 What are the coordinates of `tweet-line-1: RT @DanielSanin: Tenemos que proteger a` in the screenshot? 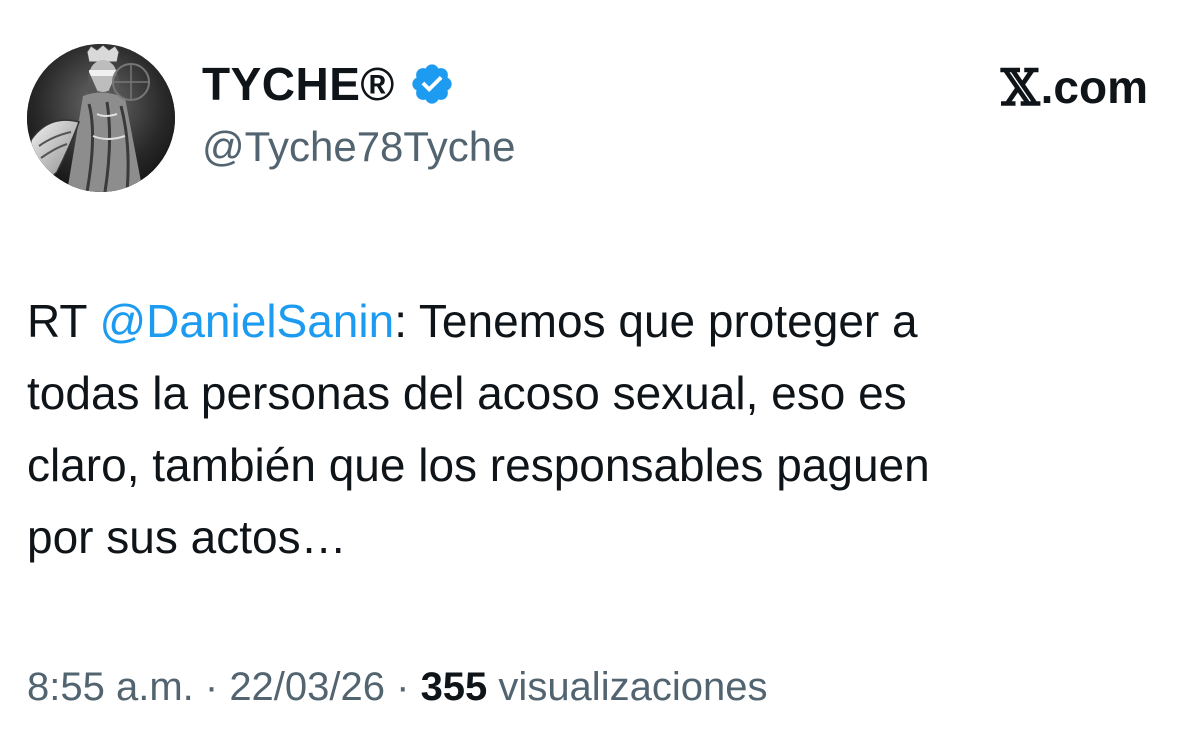 It's located at (602, 321).